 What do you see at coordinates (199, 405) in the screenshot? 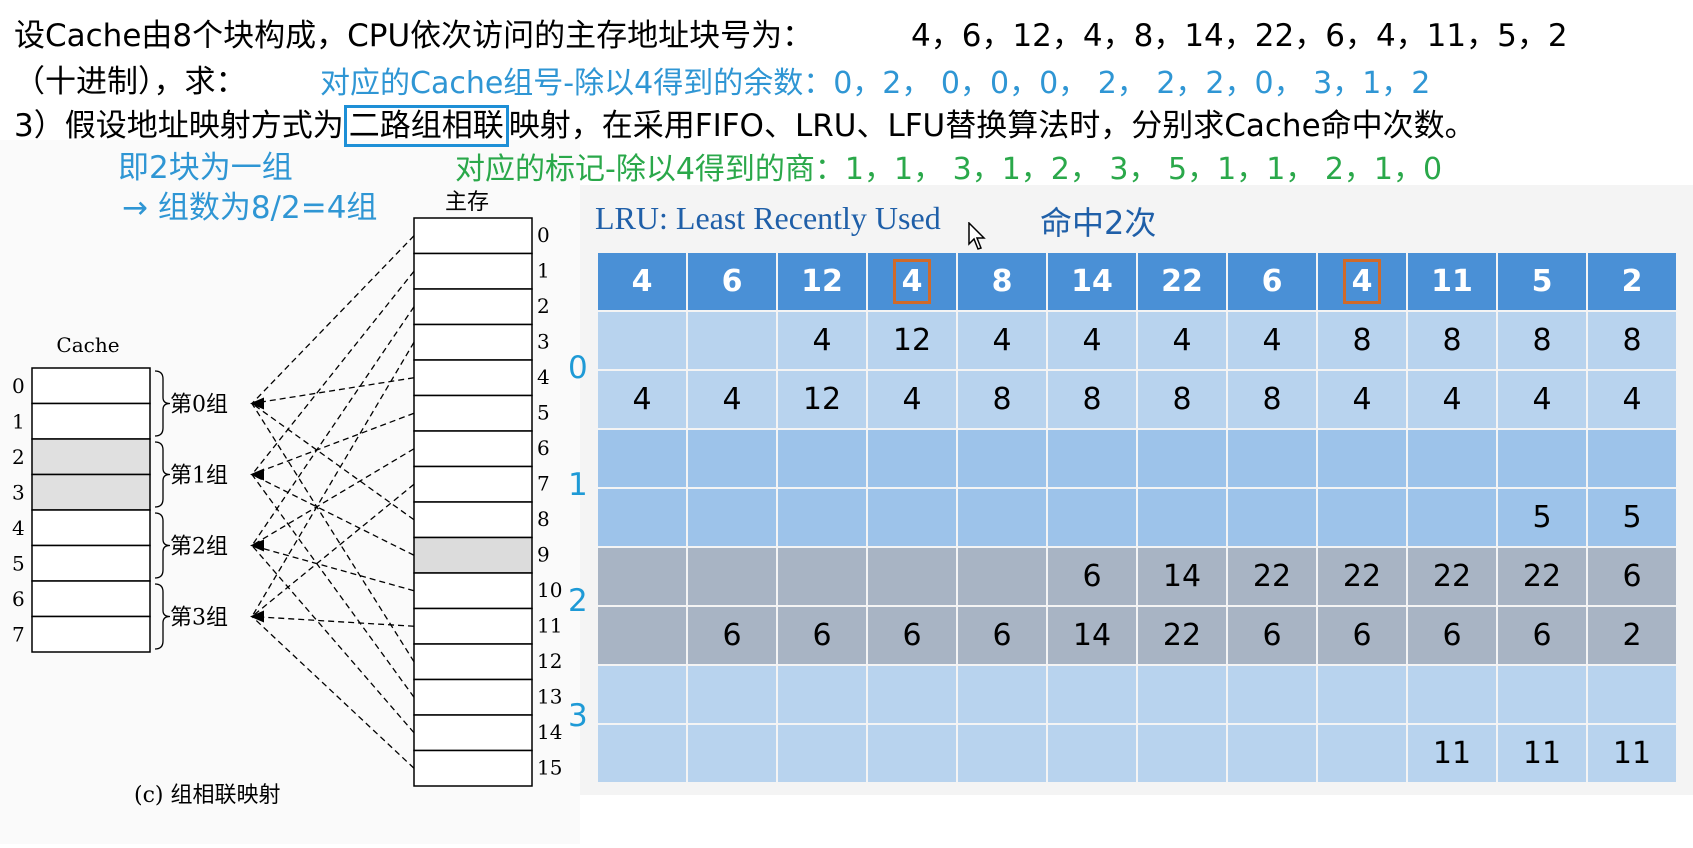
I see `group-label: 第0组` at bounding box center [199, 405].